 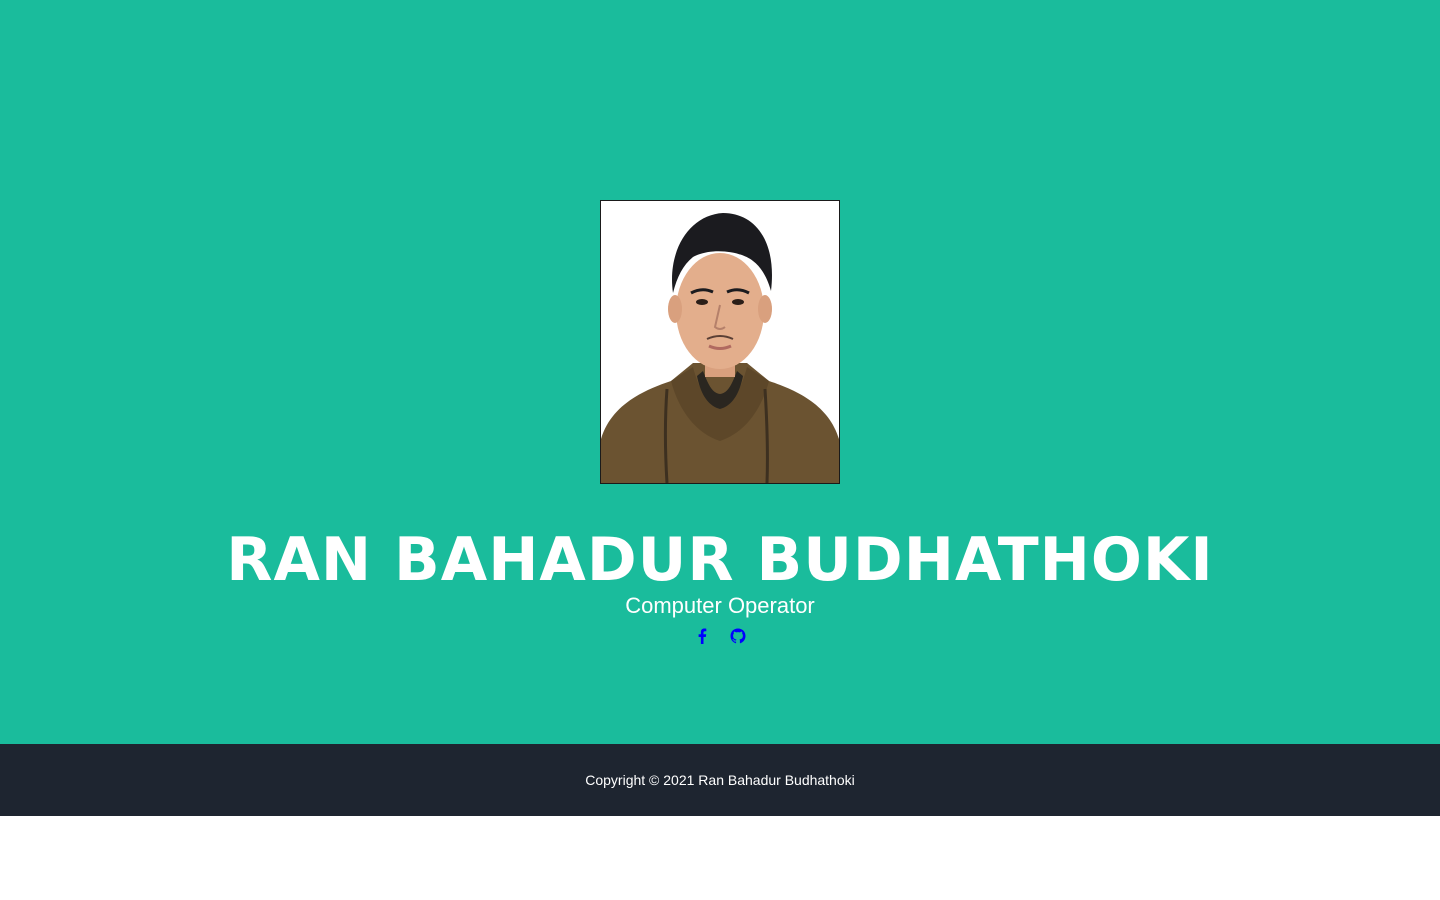 I want to click on profile-photo, so click(x=720, y=342).